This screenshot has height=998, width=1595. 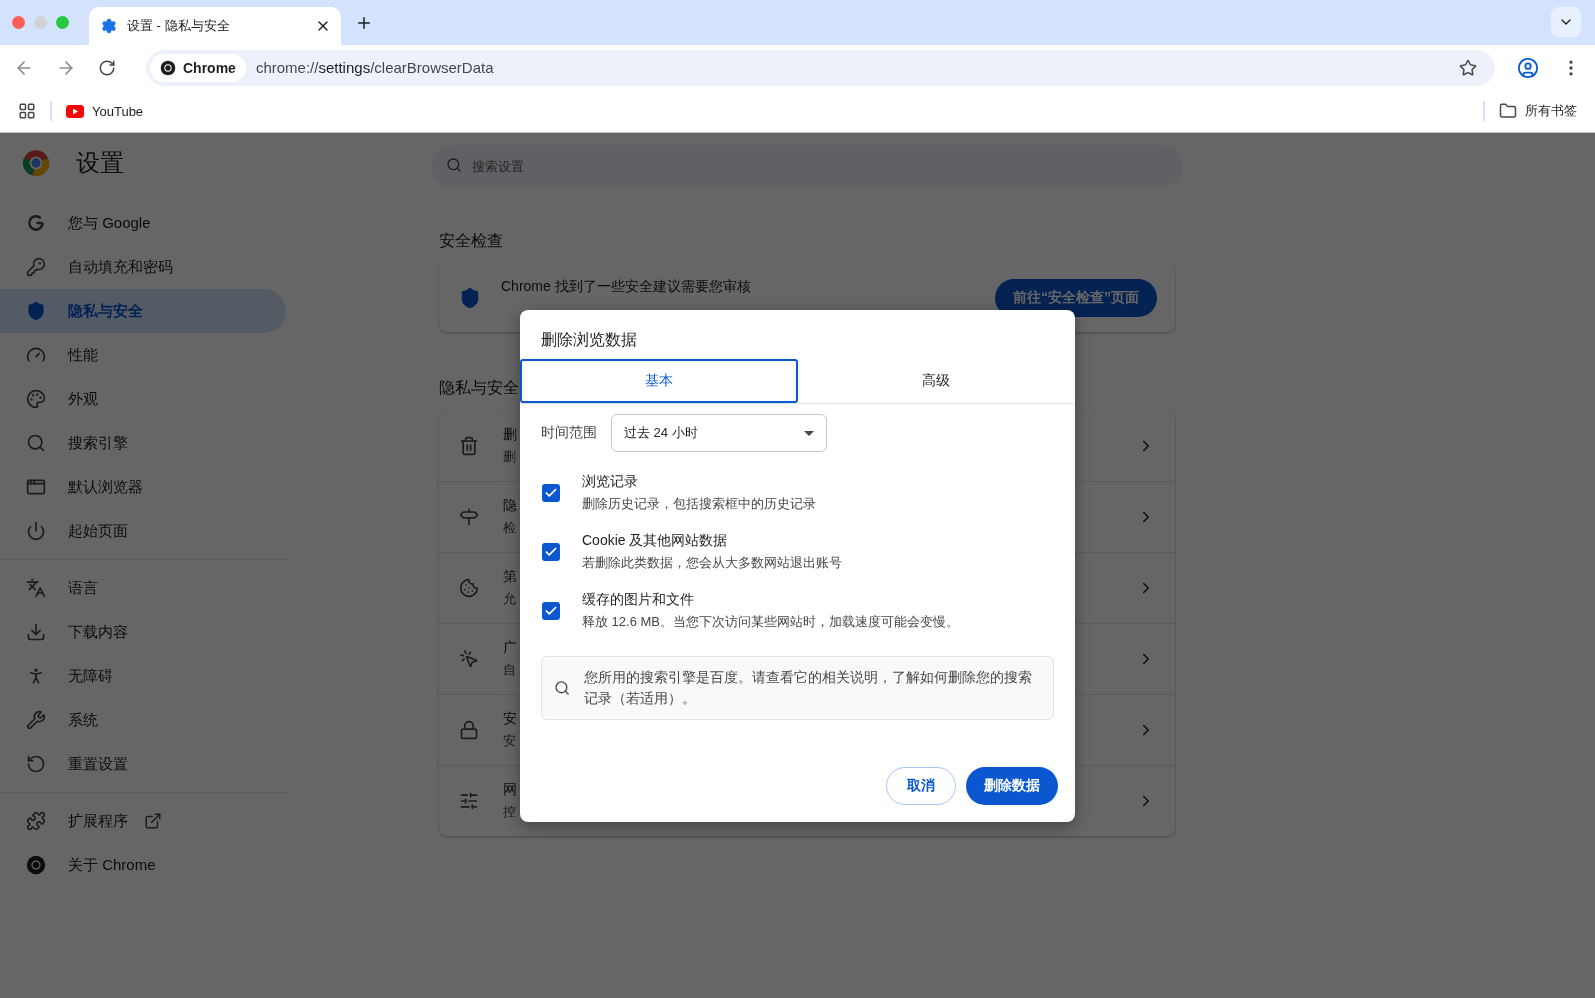 What do you see at coordinates (375, 67) in the screenshot?
I see `url-text: chrome://settings/clearBrowserData` at bounding box center [375, 67].